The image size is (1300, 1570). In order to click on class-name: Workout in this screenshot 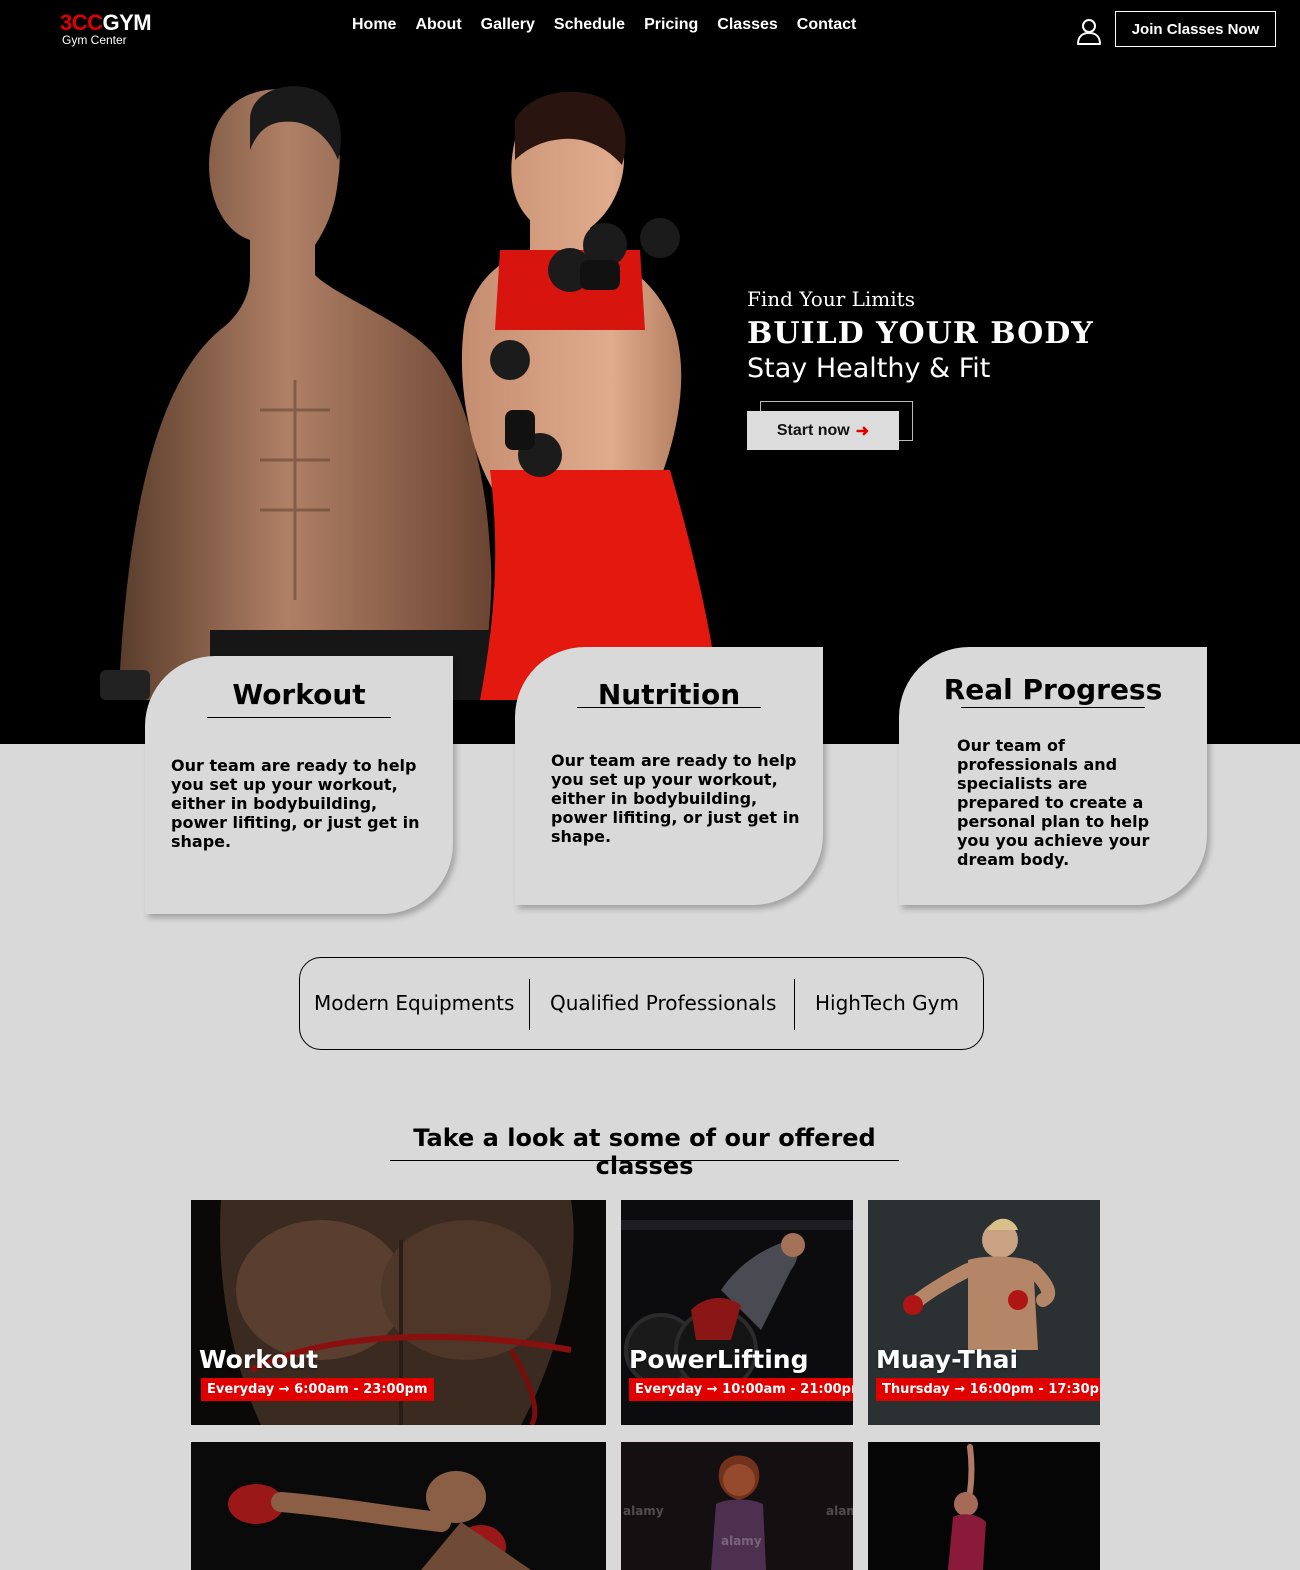, I will do `click(259, 1359)`.